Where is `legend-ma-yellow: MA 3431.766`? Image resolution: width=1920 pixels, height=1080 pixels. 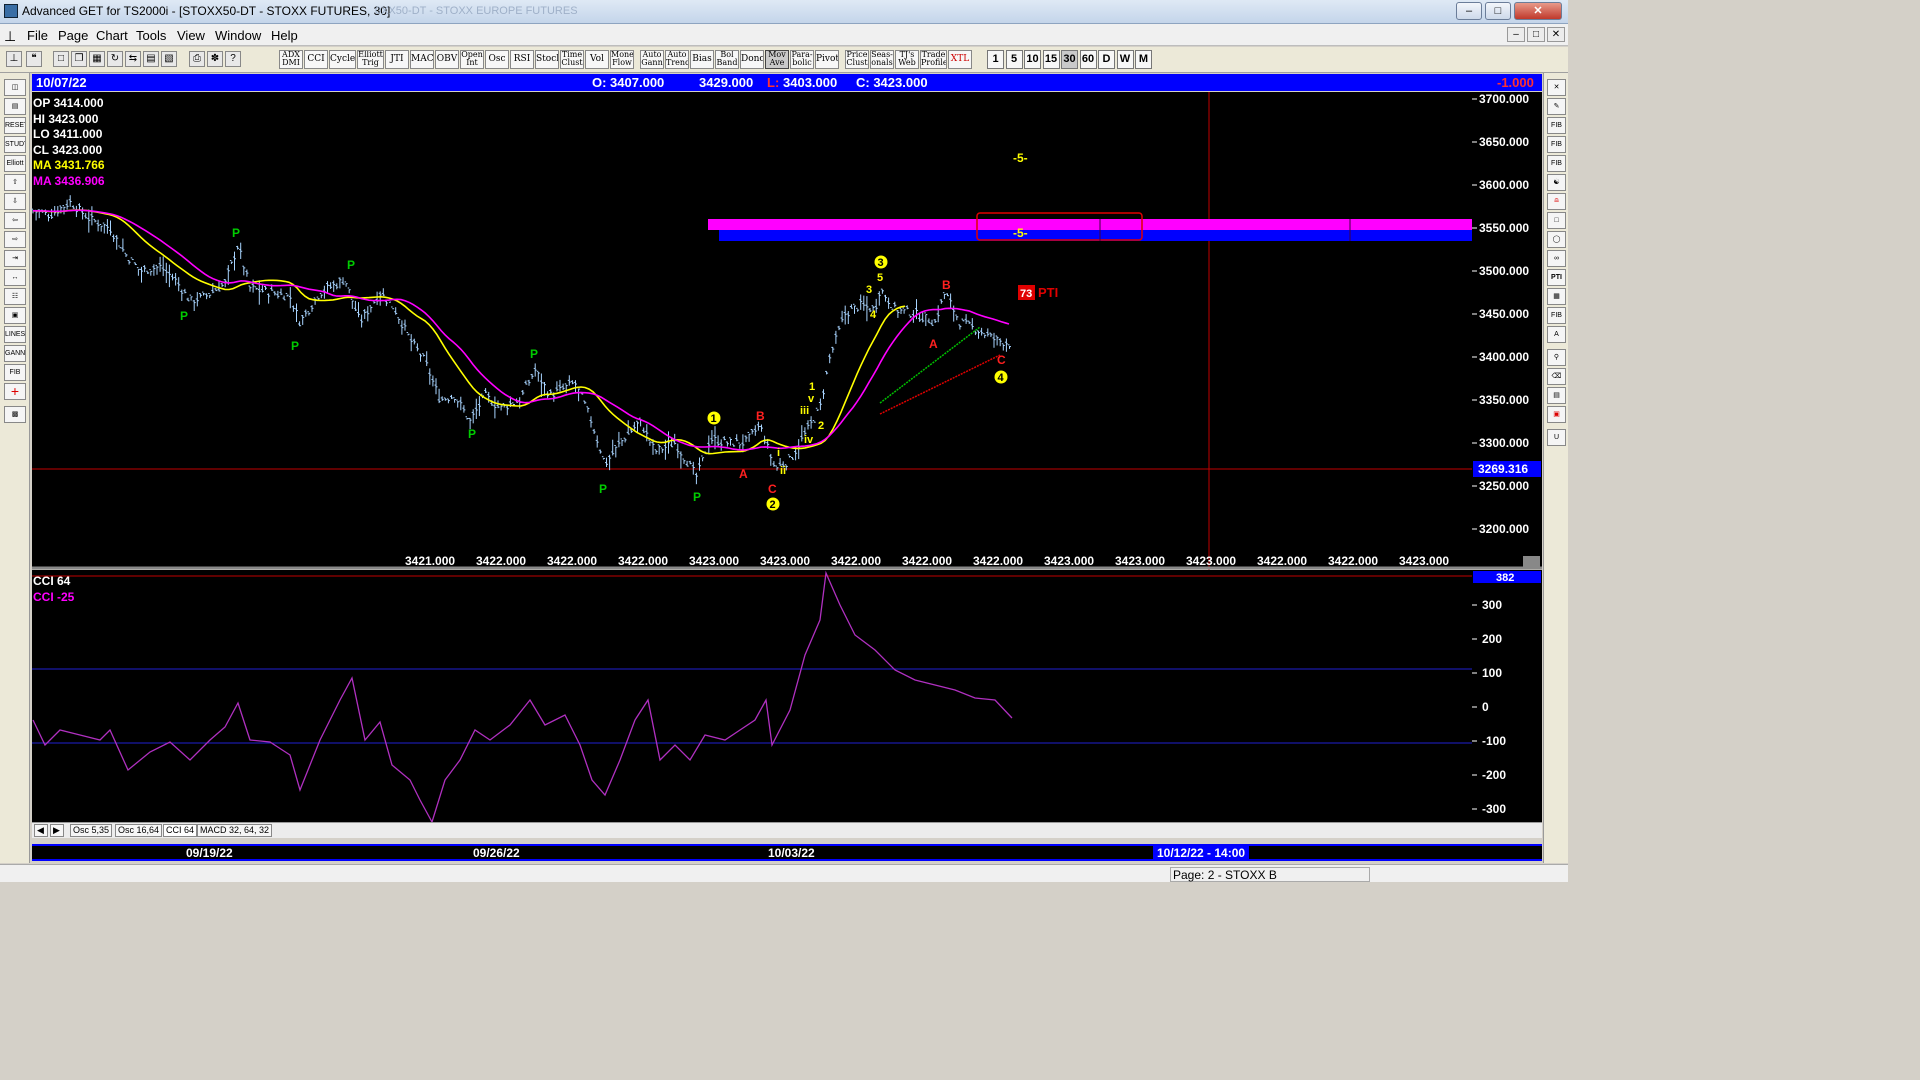
legend-ma-yellow: MA 3431.766 is located at coordinates (69, 165).